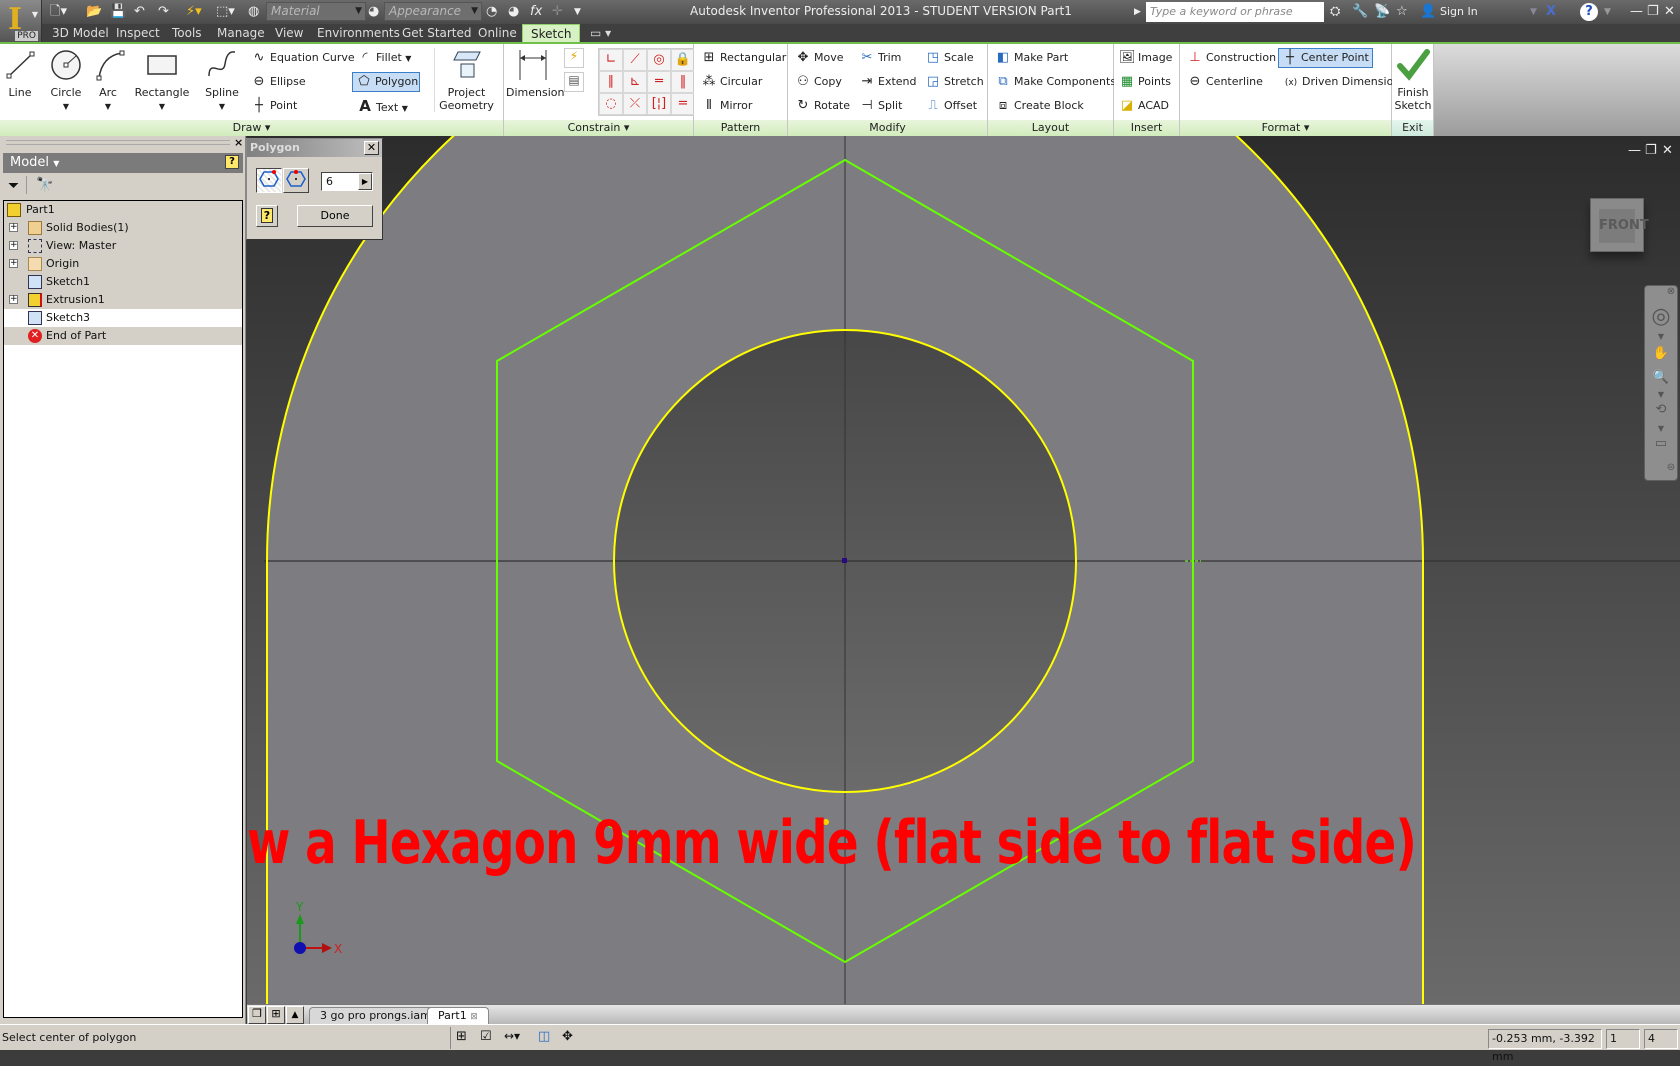 The height and width of the screenshot is (1066, 1680). Describe the element at coordinates (21, 21) in the screenshot. I see `application-menu-button: I ▼ PRO` at that location.